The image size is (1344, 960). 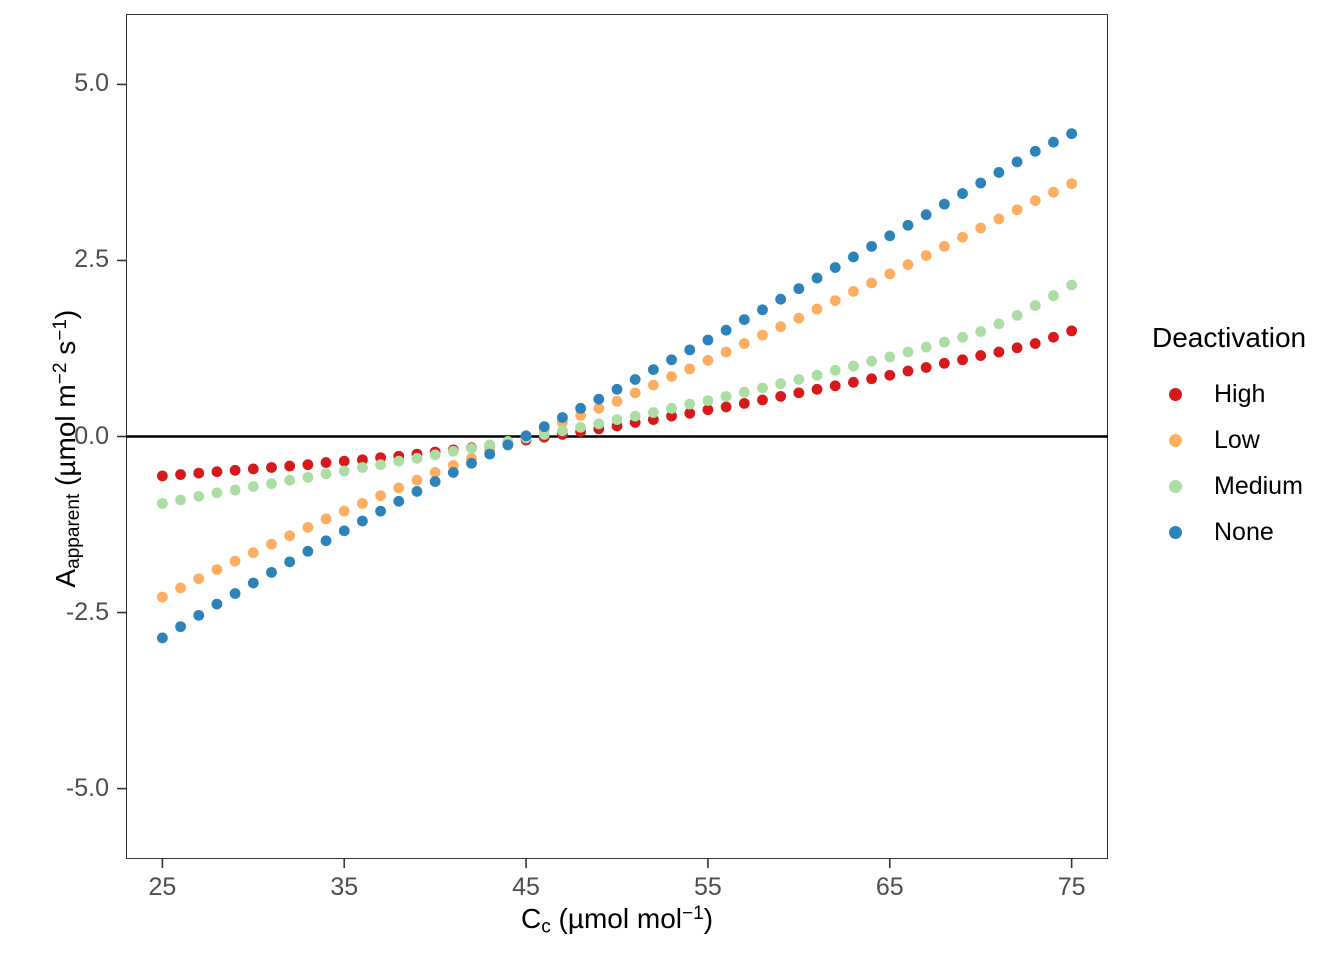 What do you see at coordinates (60, 330) in the screenshot?
I see `y-axis-title-unit-exponent-2: −1` at bounding box center [60, 330].